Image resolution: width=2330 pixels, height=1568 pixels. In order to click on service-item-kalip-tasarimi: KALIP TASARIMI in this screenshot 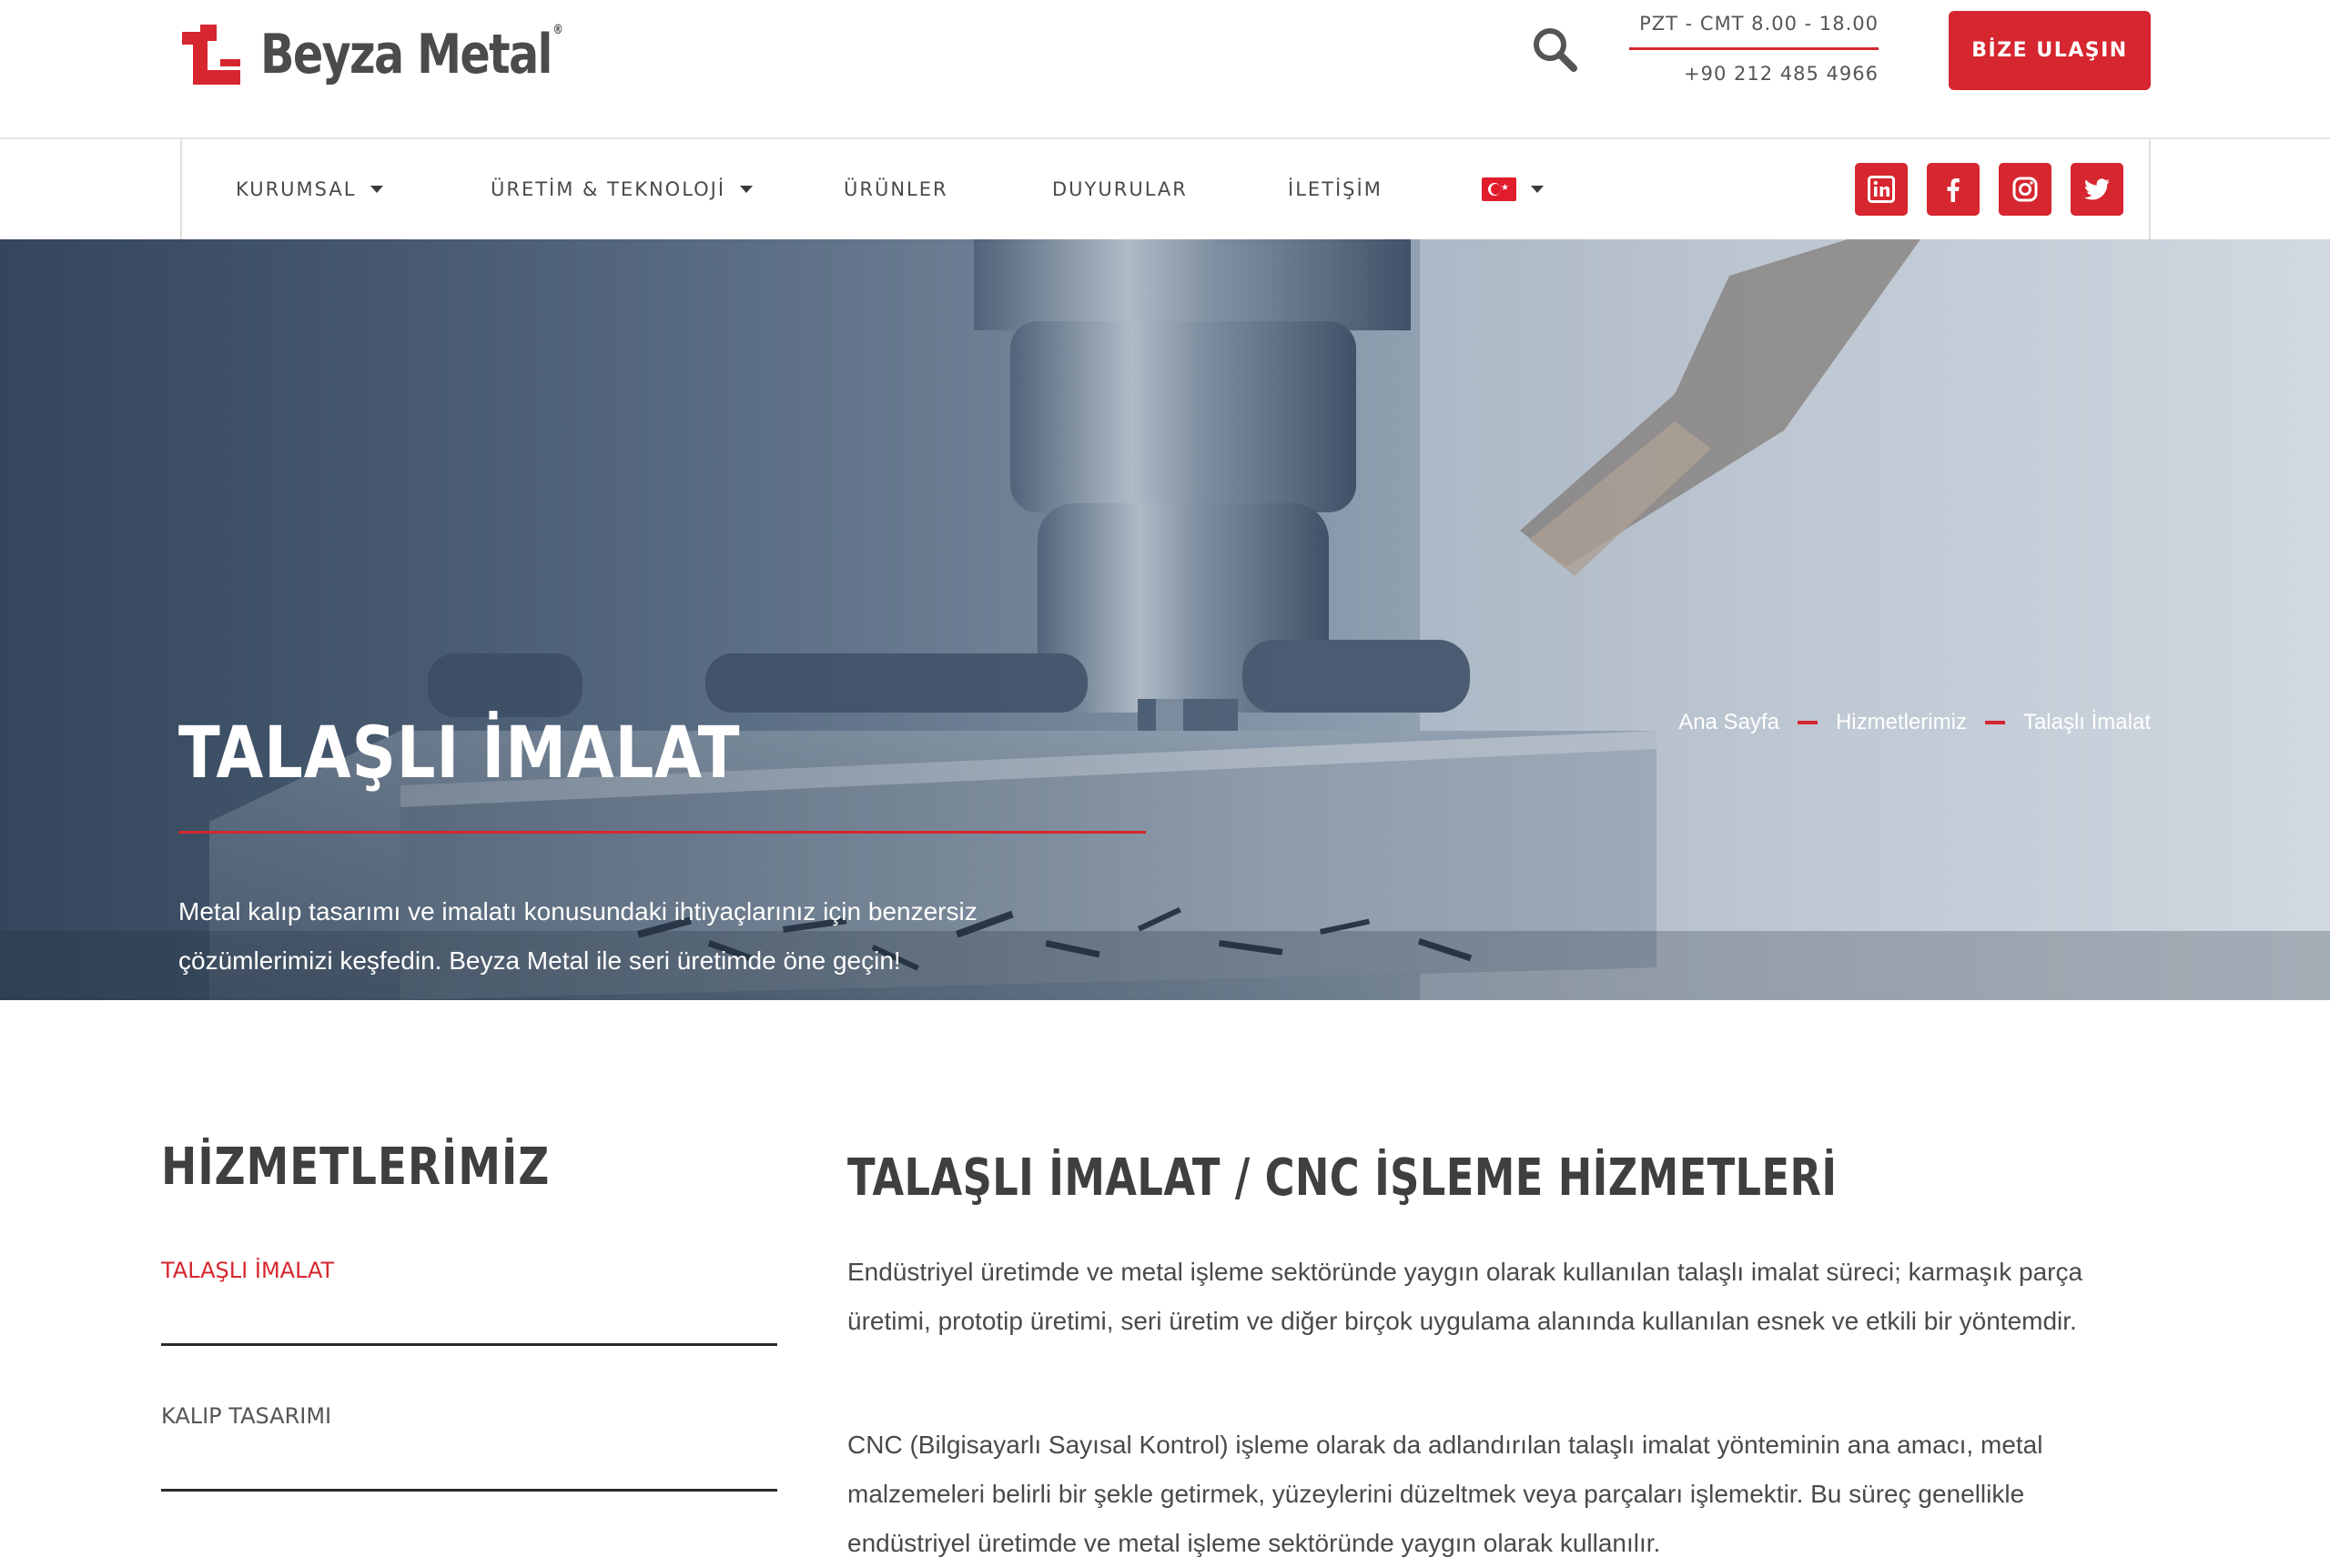, I will do `click(469, 1447)`.